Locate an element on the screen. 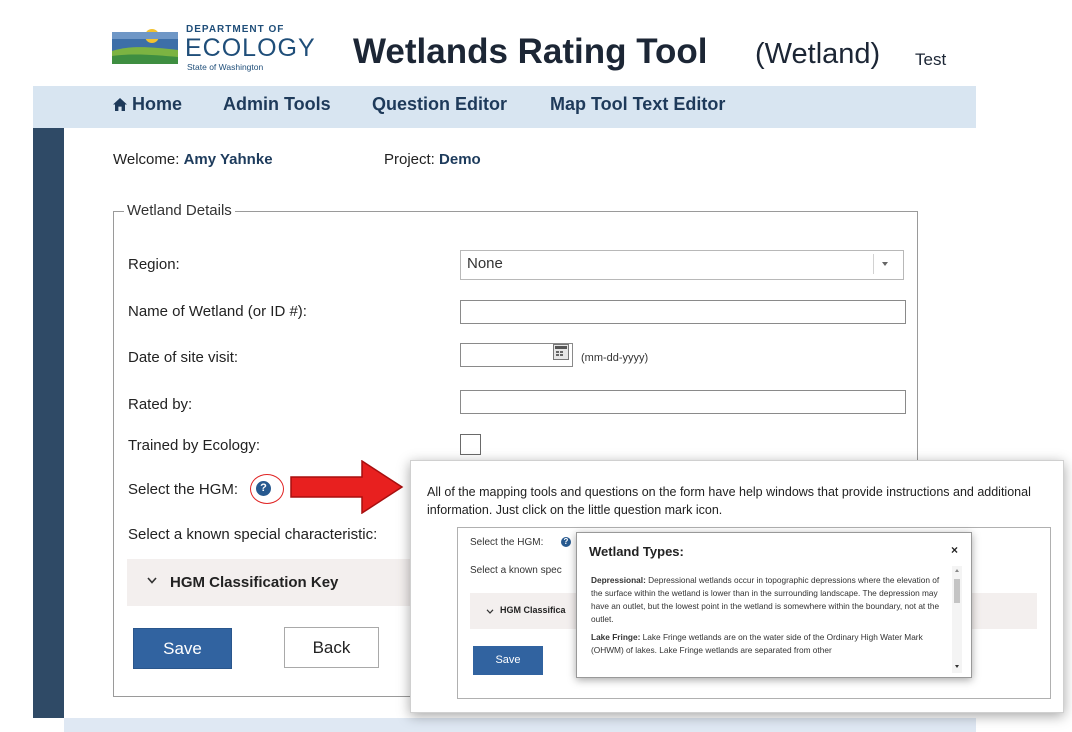  popup-title: Wetland Types: is located at coordinates (636, 551).